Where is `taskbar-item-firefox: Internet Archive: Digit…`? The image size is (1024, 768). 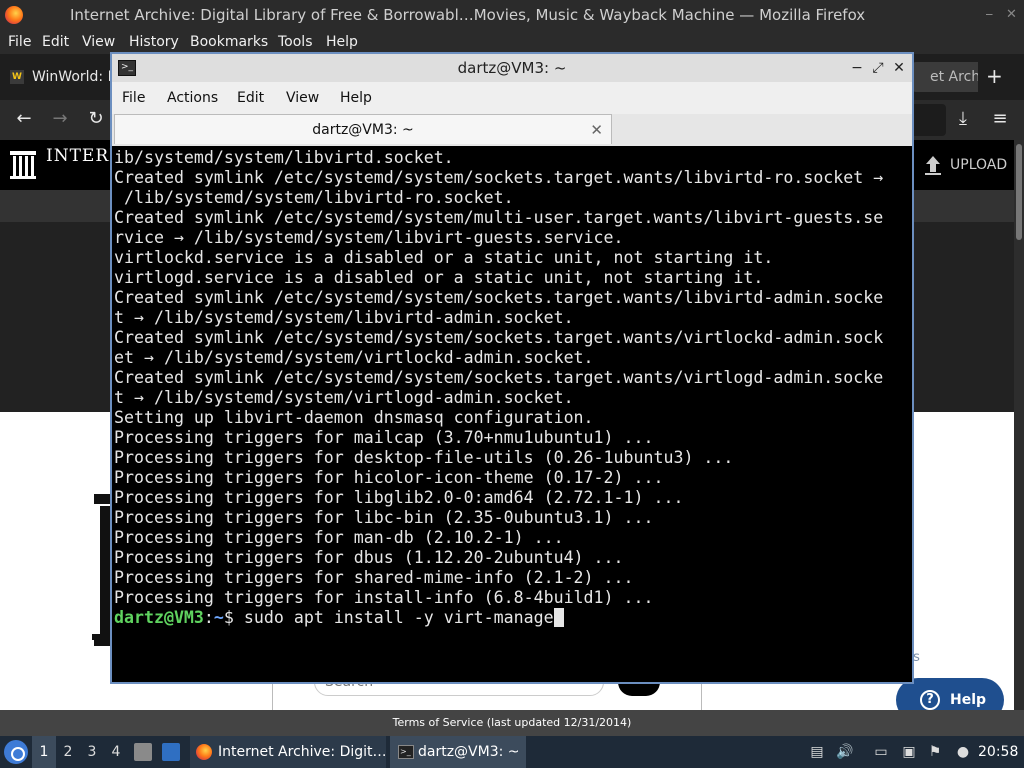 taskbar-item-firefox: Internet Archive: Digit… is located at coordinates (288, 752).